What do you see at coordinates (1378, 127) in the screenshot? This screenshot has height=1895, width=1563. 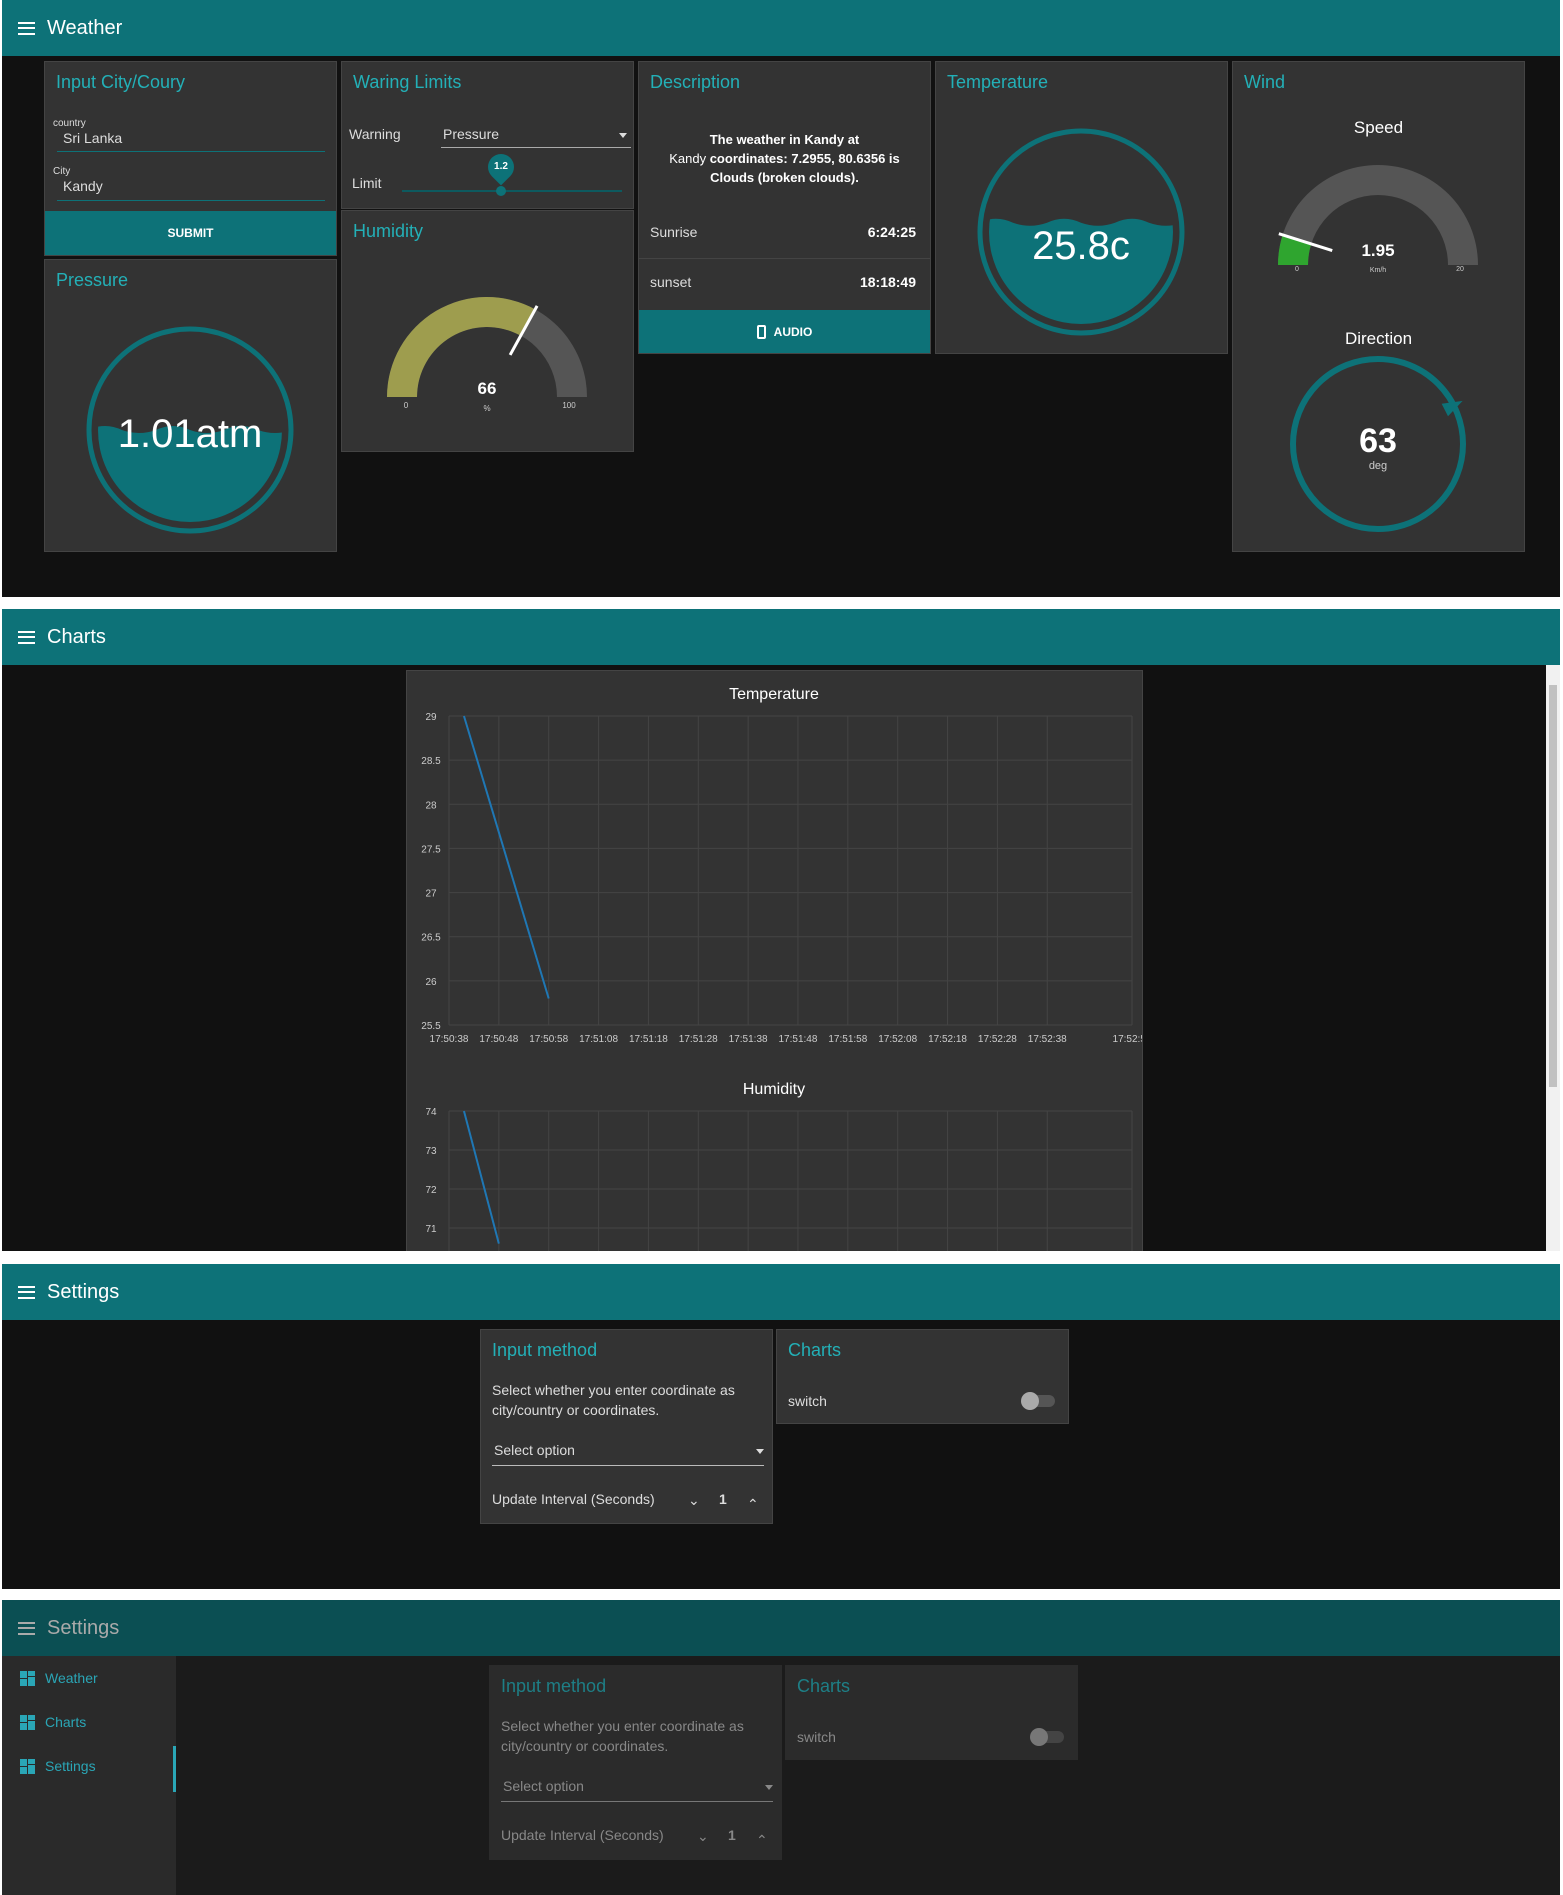 I see `speed-label: Speed` at bounding box center [1378, 127].